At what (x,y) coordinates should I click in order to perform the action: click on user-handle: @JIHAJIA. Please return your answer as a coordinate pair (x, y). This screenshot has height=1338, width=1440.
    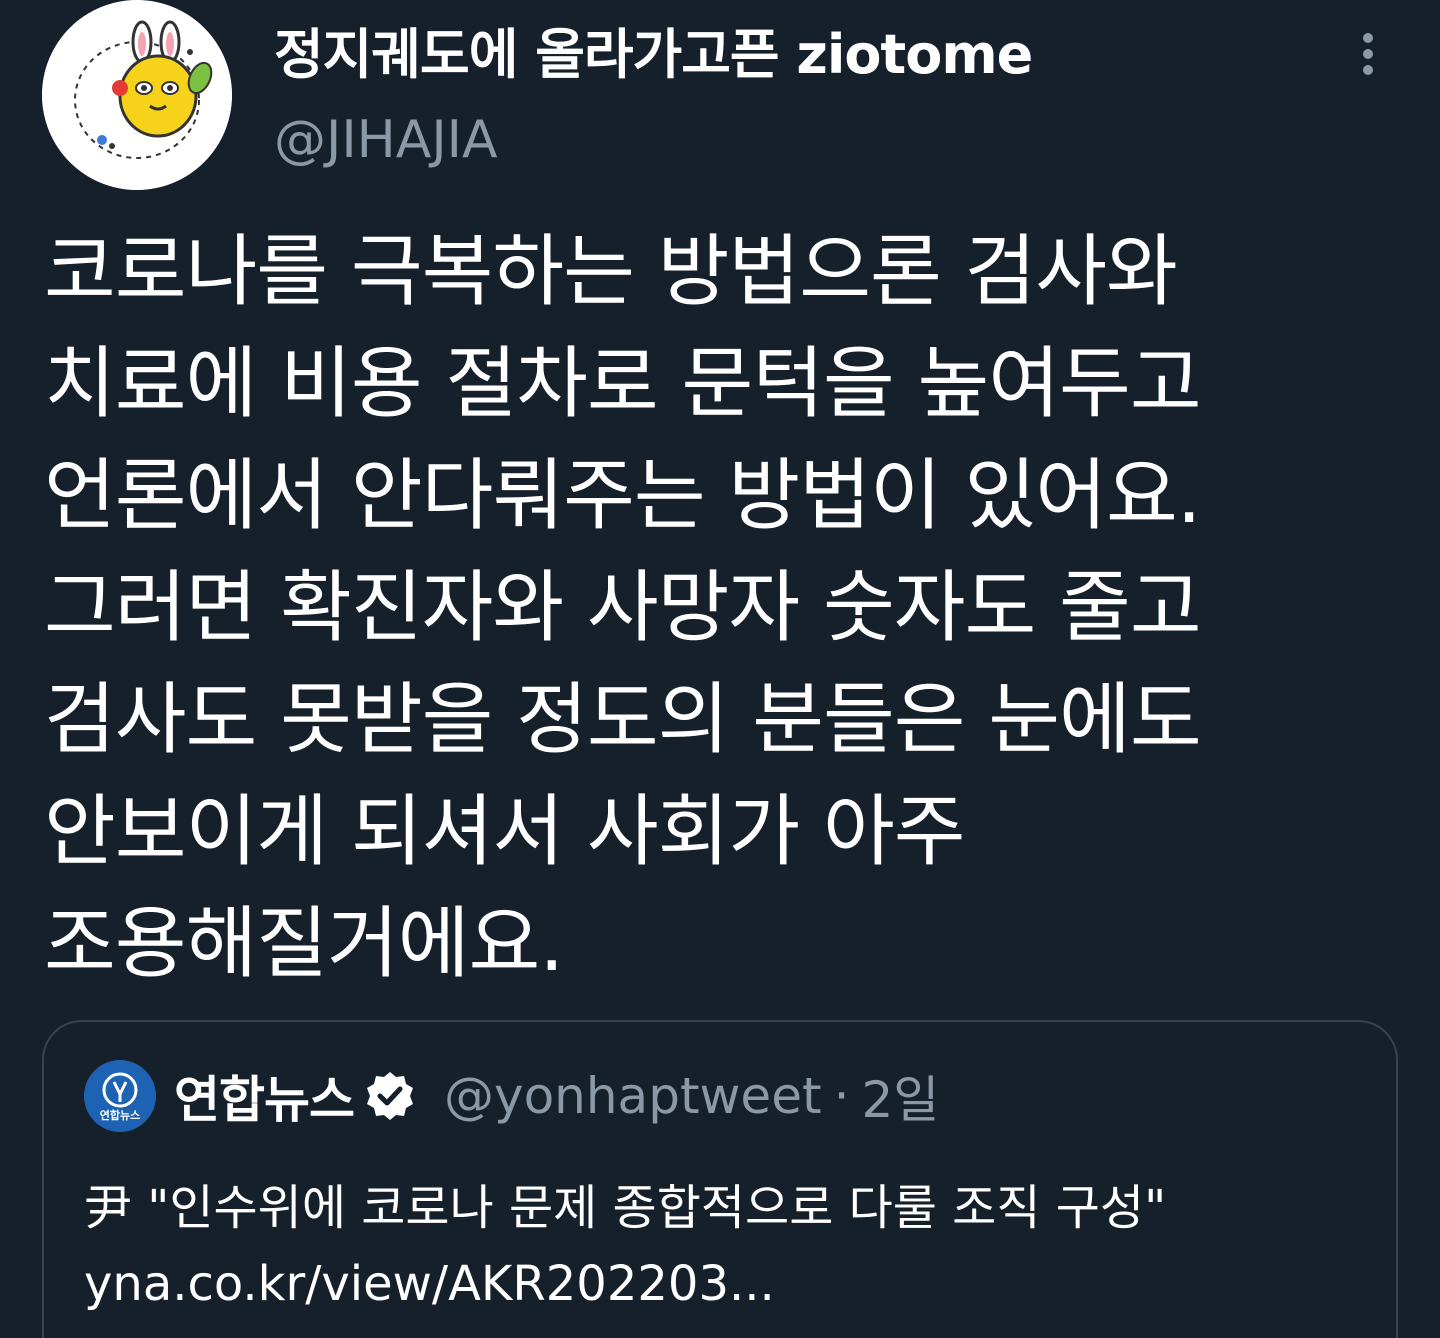
    Looking at the image, I should click on (653, 140).